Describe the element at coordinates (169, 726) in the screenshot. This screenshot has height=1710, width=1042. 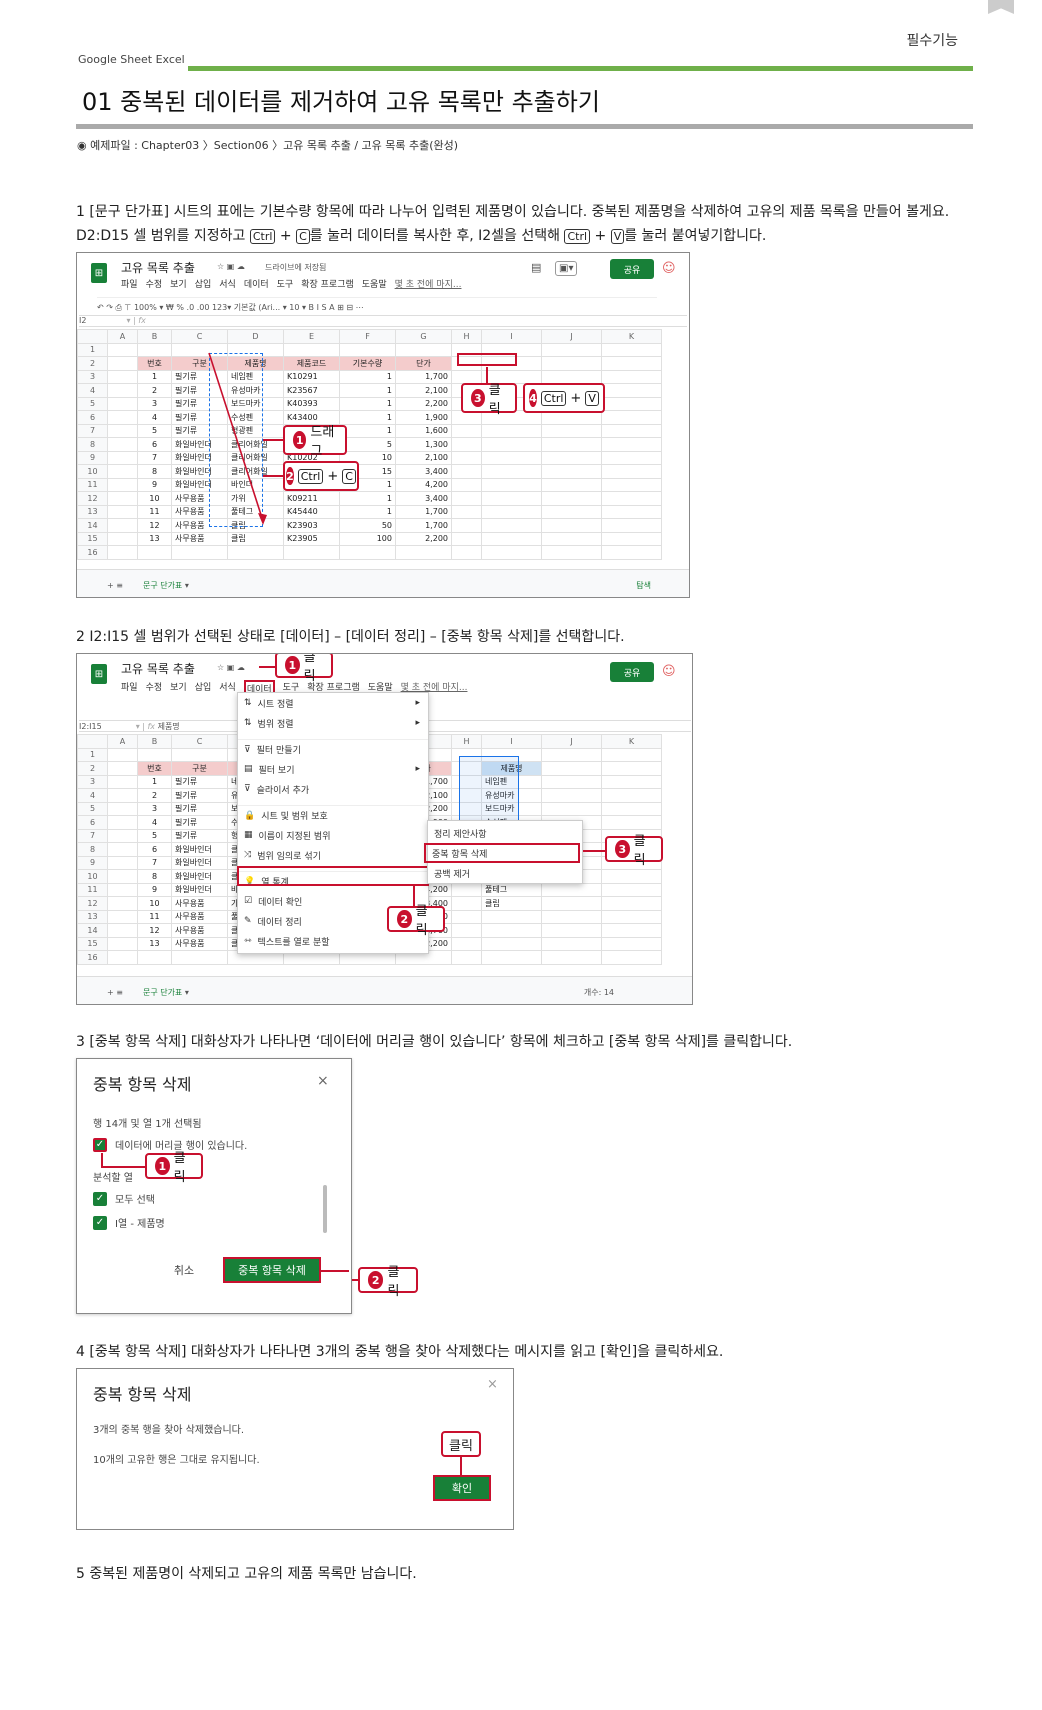
I see `formula-value: 제품명` at that location.